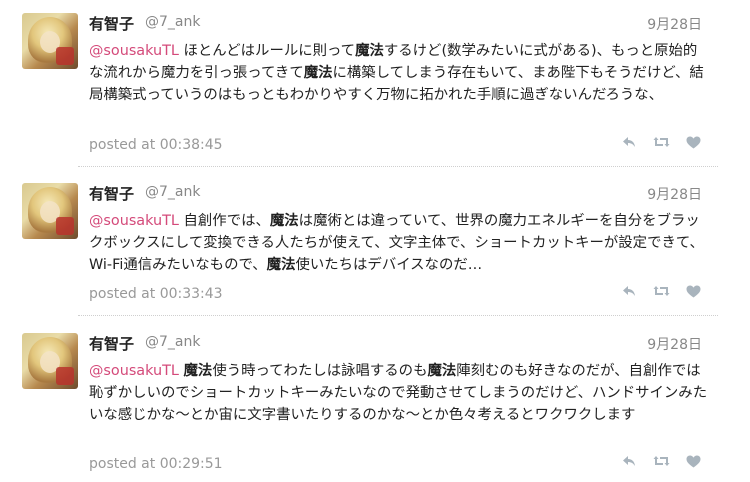  I want to click on tweet-text-segment: 使う時ってわたしは詠唱するのも, so click(320, 371).